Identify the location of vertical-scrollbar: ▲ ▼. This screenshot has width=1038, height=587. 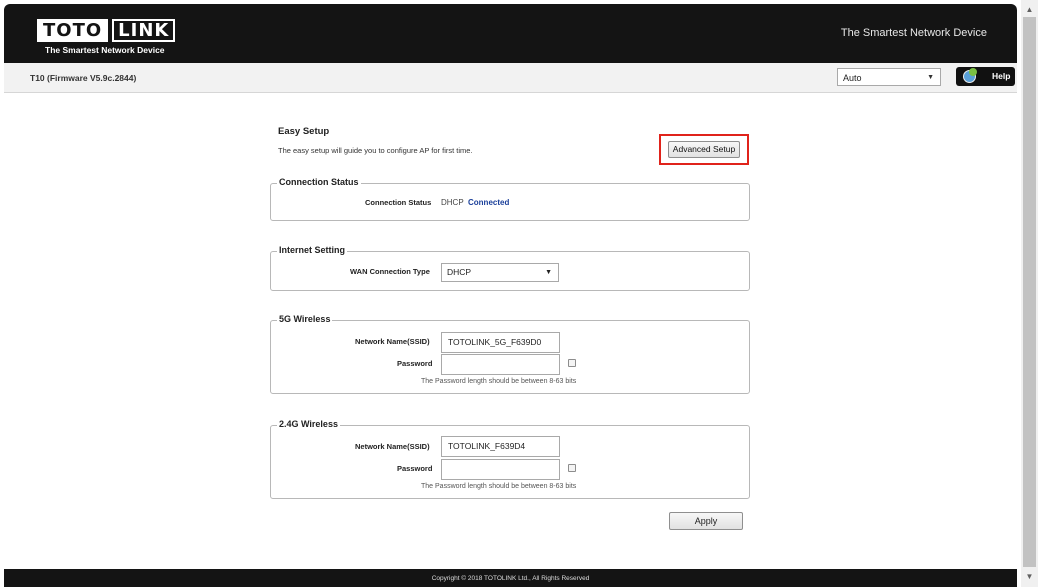
(1029, 293).